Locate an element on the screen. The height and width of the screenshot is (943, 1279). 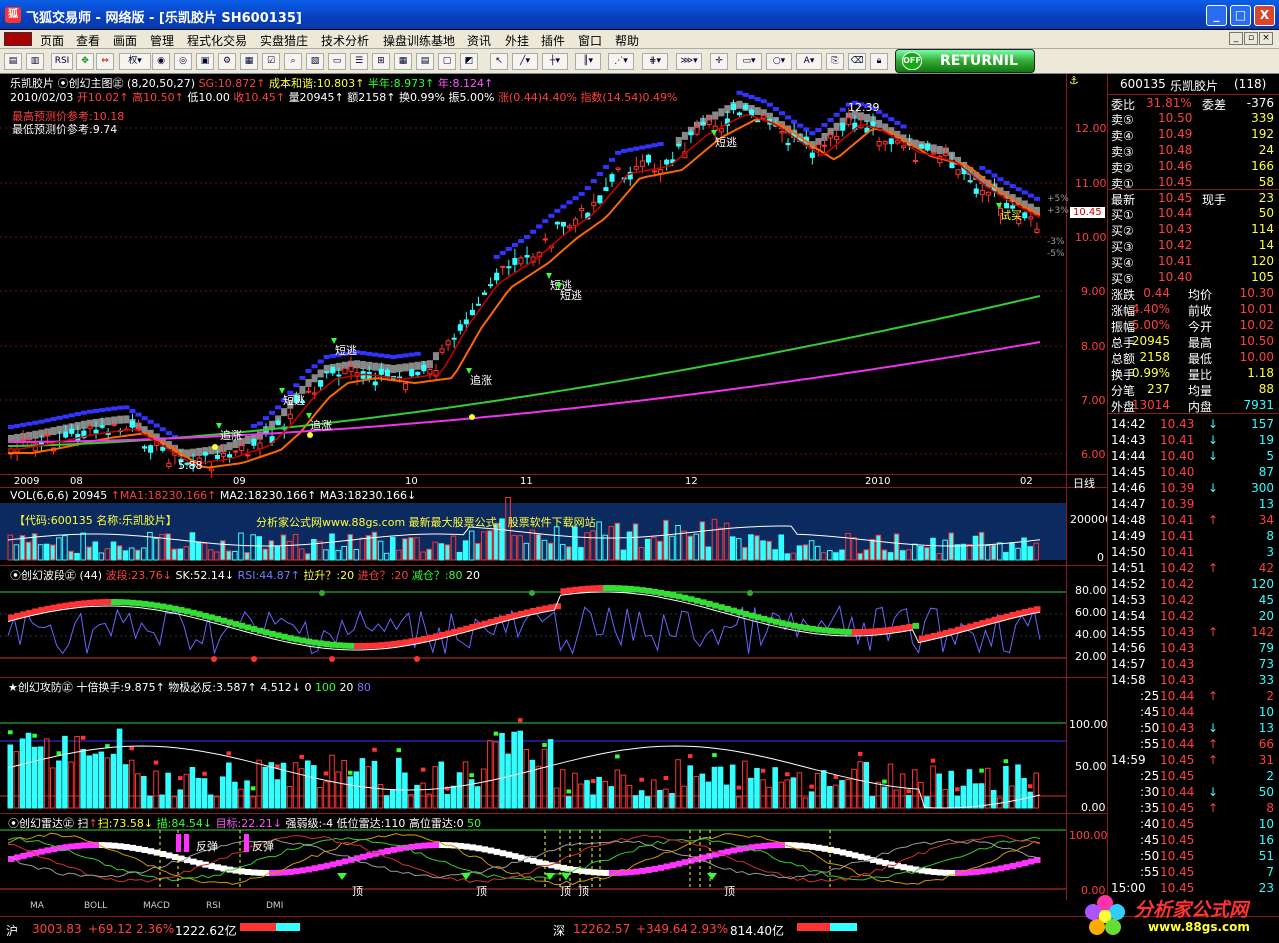
tick-time: :35 is located at coordinates (1150, 808).